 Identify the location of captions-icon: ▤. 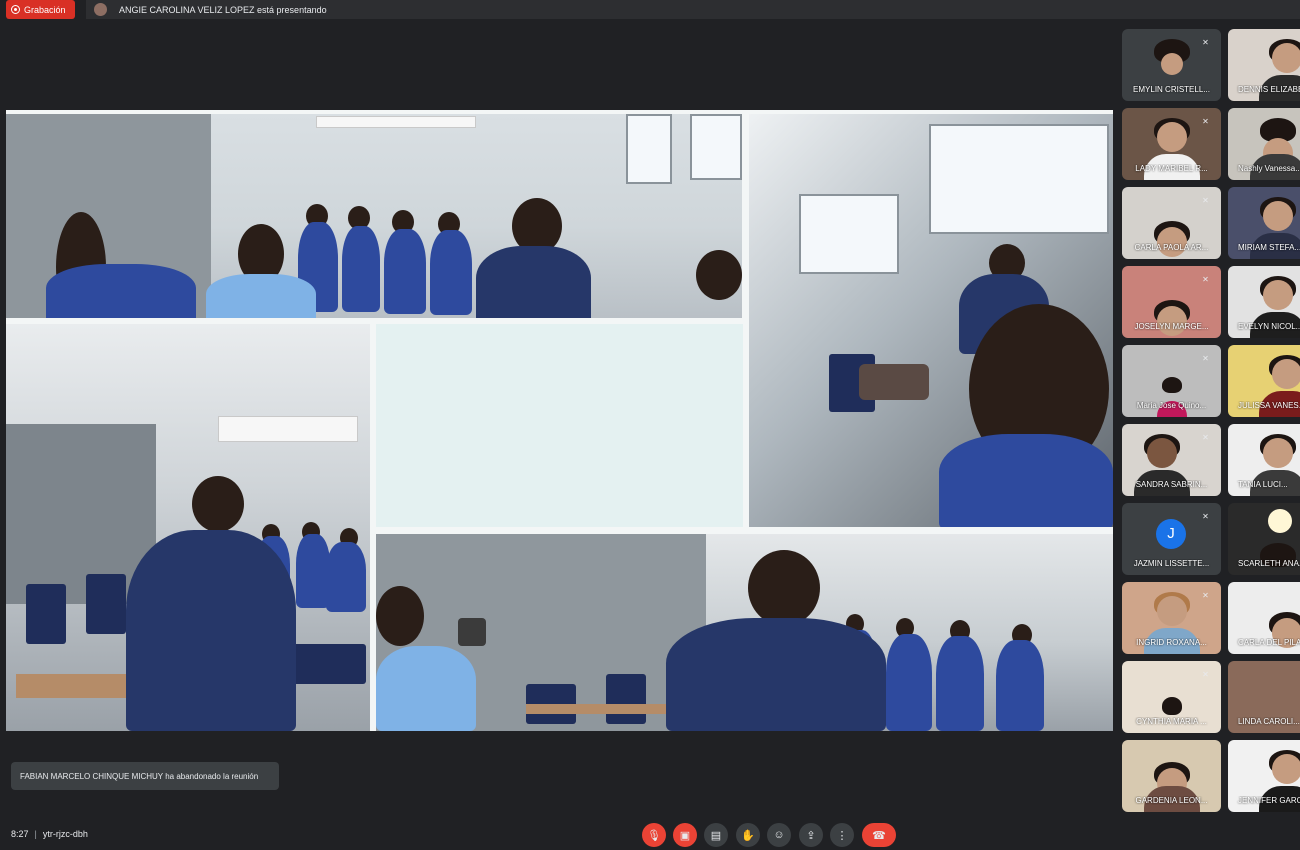
(716, 835).